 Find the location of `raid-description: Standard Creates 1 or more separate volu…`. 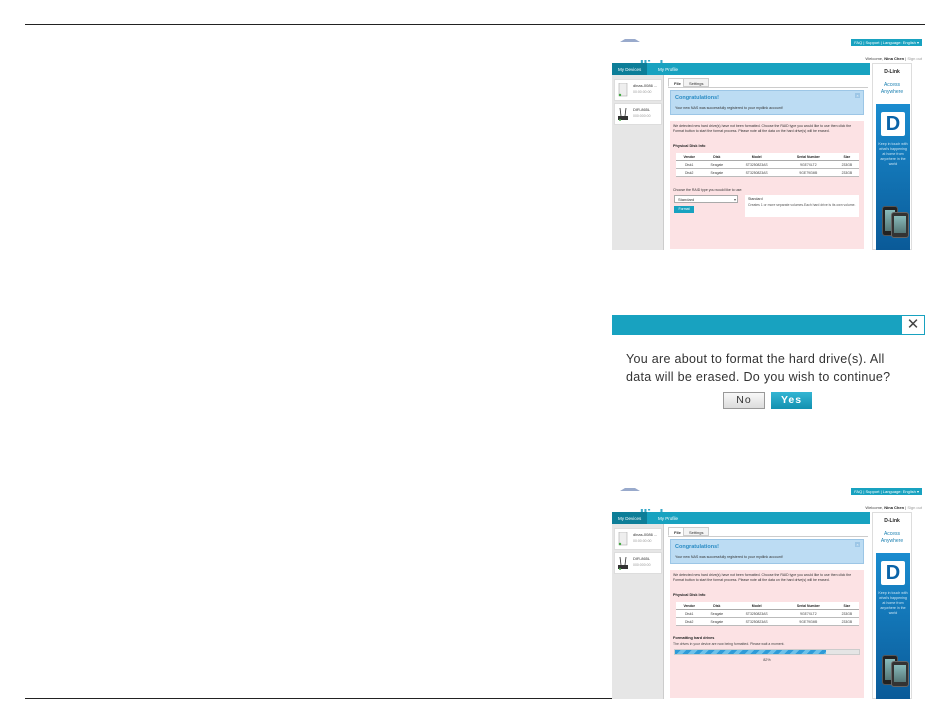

raid-description: Standard Creates 1 or more separate volu… is located at coordinates (802, 206).